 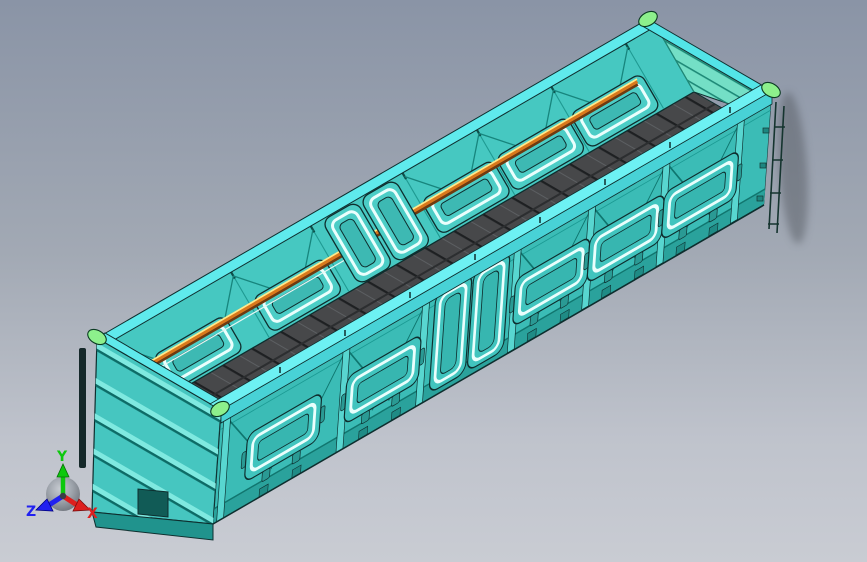 What do you see at coordinates (793, 168) in the screenshot?
I see `model-shadow` at bounding box center [793, 168].